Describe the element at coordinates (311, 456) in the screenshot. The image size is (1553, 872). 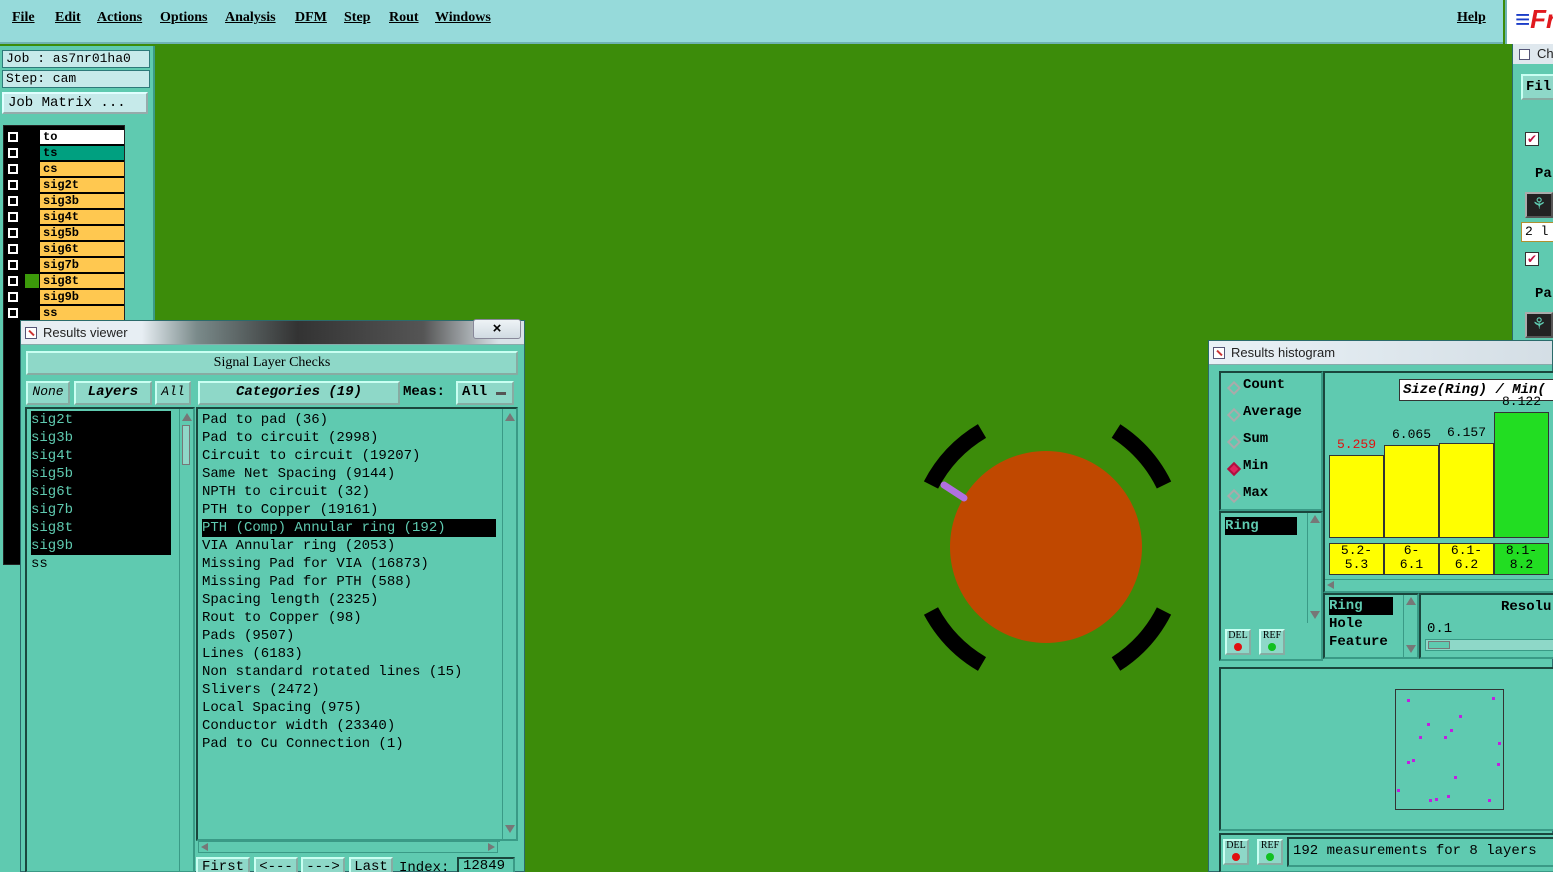
I see `category-item: Circuit to circuit (19207)` at that location.